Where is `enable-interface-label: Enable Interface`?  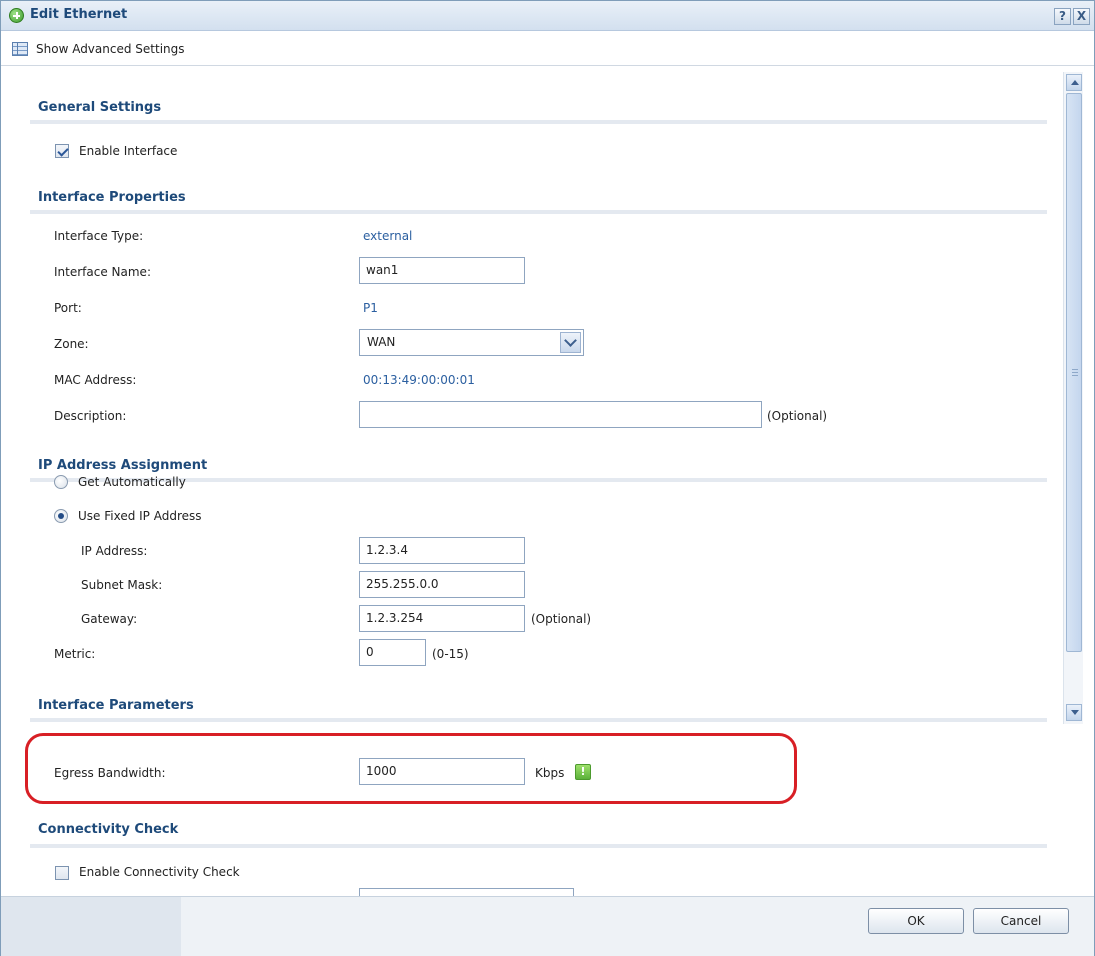 enable-interface-label: Enable Interface is located at coordinates (128, 151).